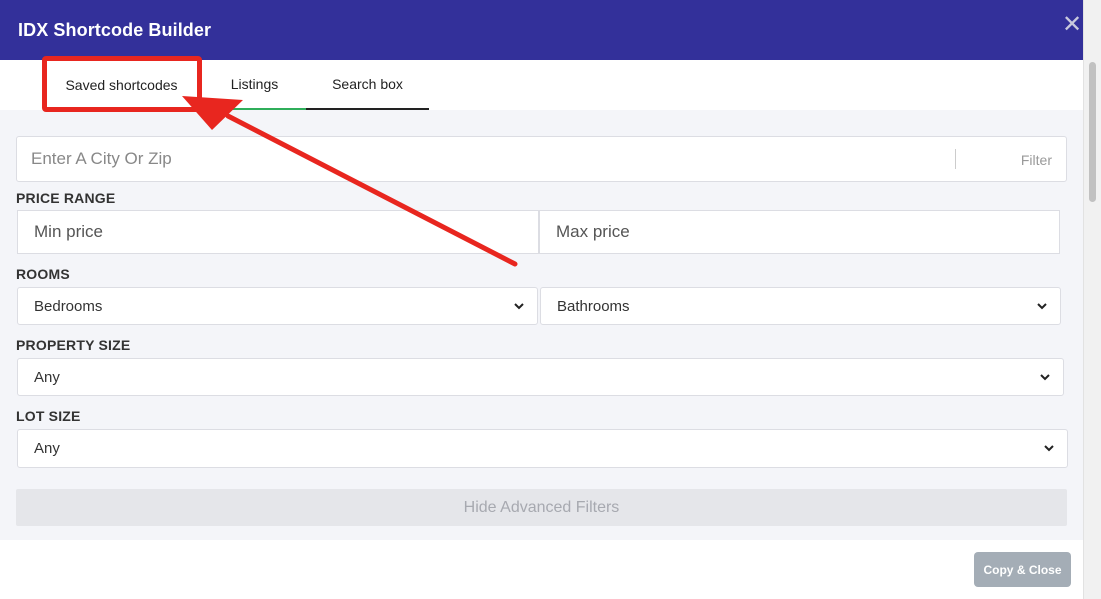 This screenshot has height=599, width=1101. Describe the element at coordinates (800, 306) in the screenshot. I see `bathrooms-select: Bathrooms` at that location.